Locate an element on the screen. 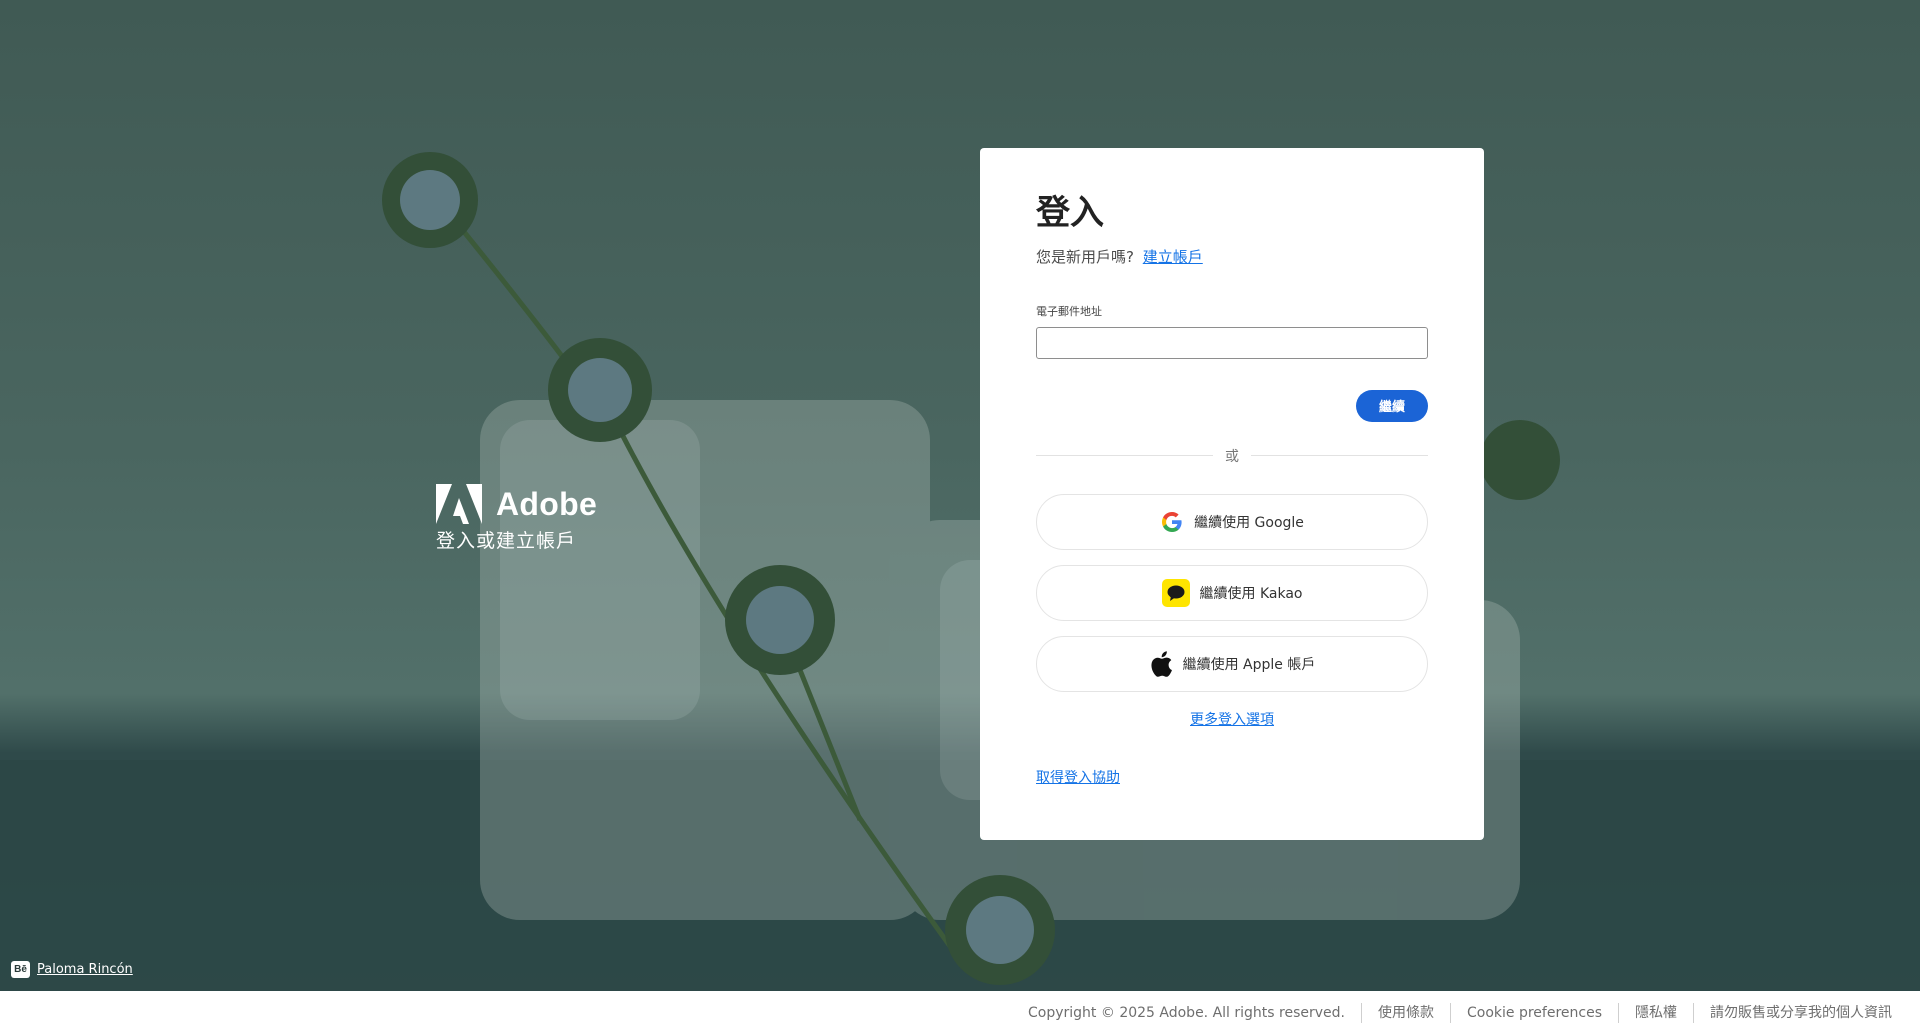 Image resolution: width=1920 pixels, height=1035 pixels. apple-icon is located at coordinates (1161, 664).